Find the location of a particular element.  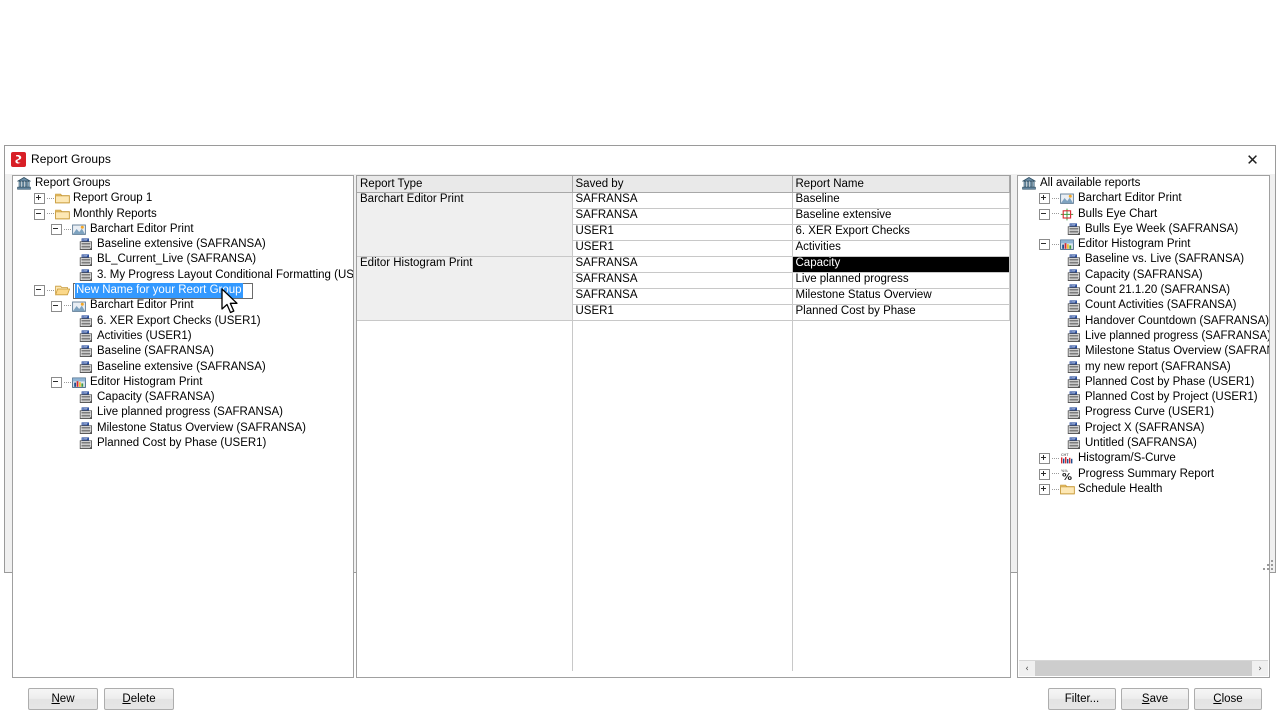

tree-item: CHT Baseline vs. Live (SAFRANSA) is located at coordinates (1143, 259).